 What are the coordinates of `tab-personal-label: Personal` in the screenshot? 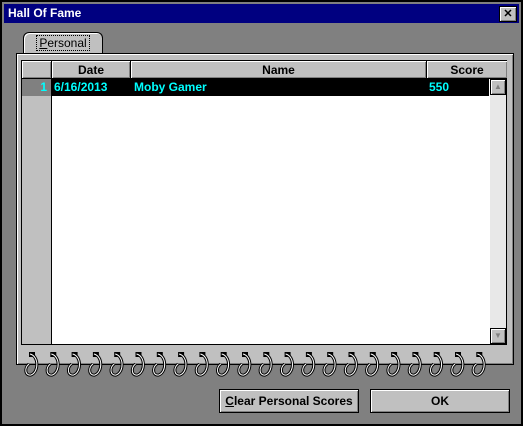 It's located at (63, 43).